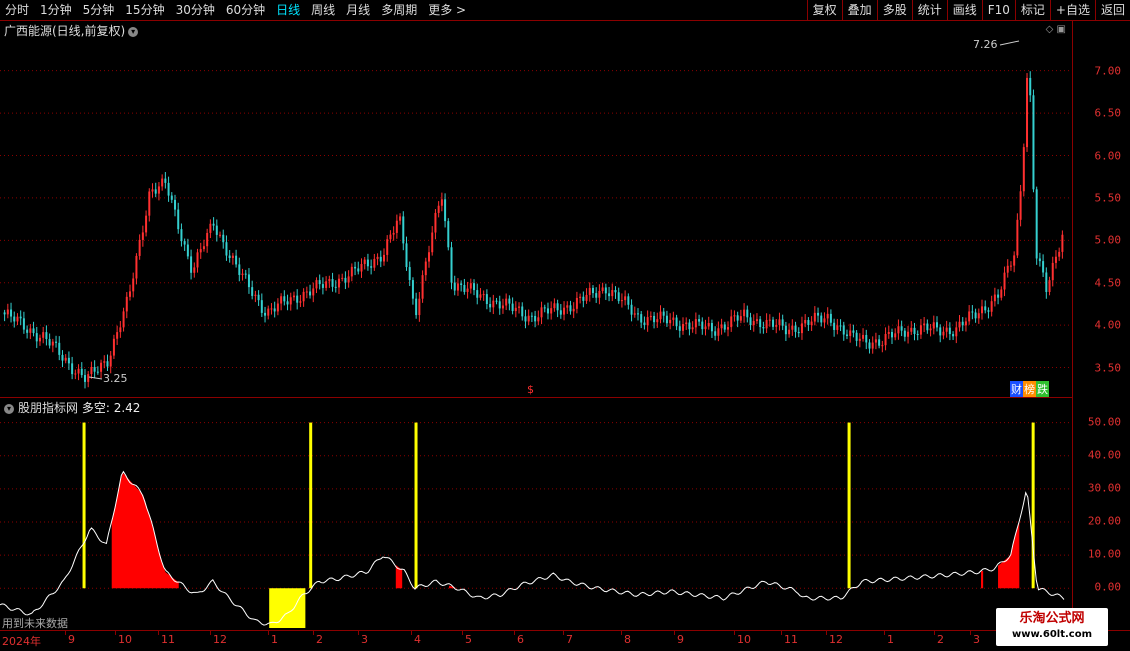 This screenshot has width=1130, height=651. I want to click on period-tab-2: 5分钟, so click(99, 10).